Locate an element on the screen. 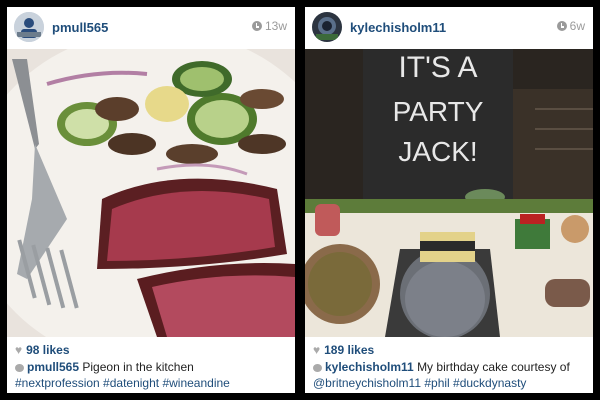 The image size is (600, 400). likes-text: 189 likes is located at coordinates (349, 350).